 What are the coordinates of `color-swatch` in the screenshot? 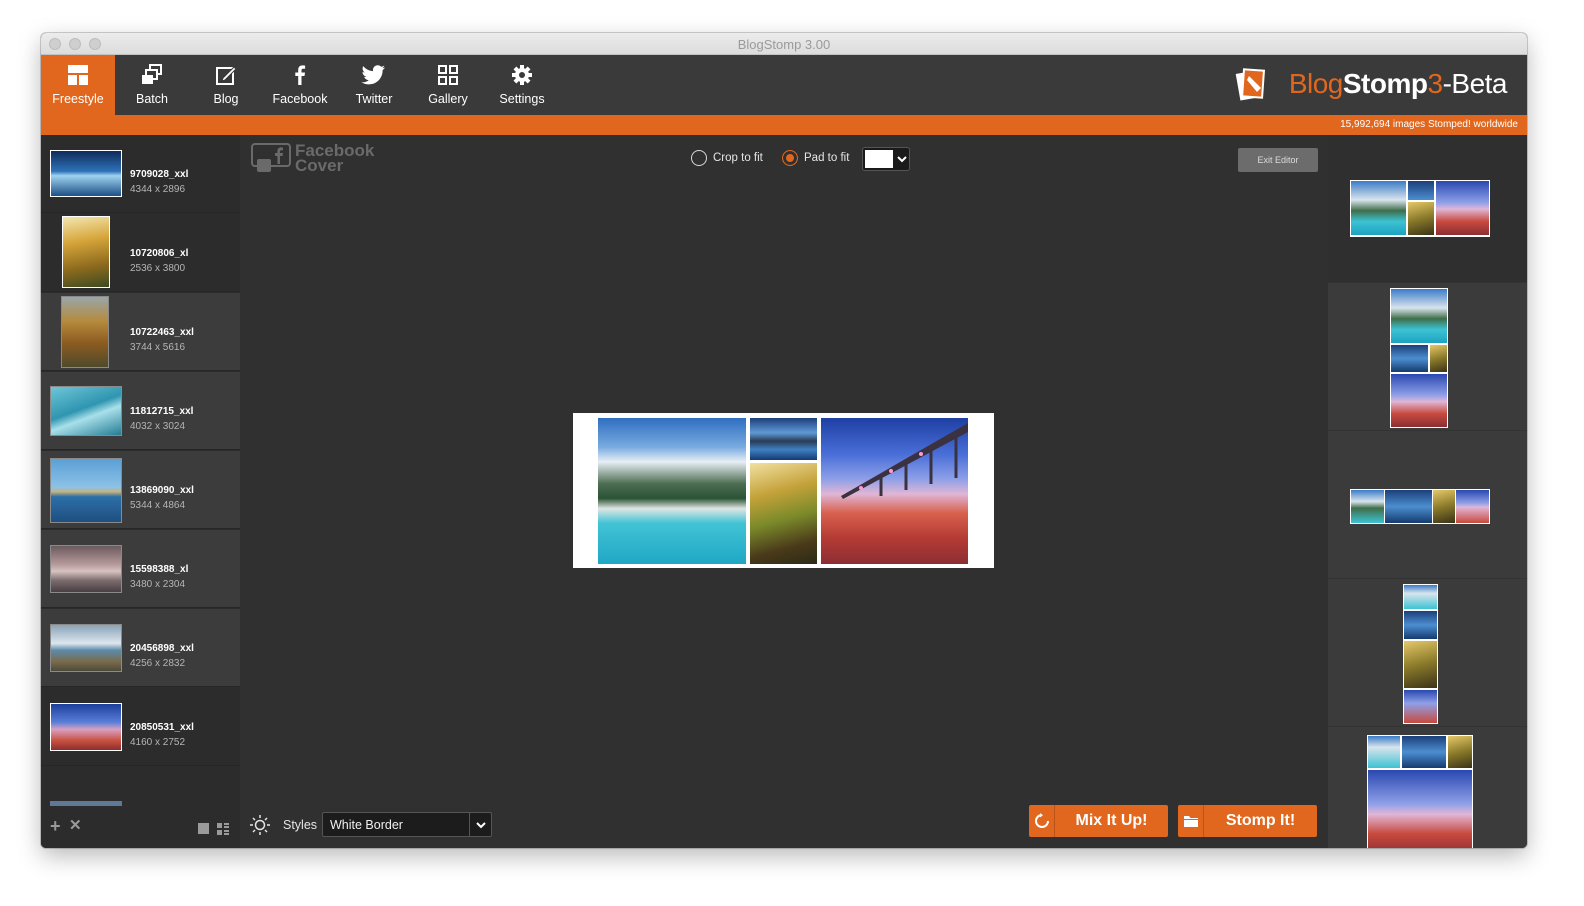 It's located at (879, 159).